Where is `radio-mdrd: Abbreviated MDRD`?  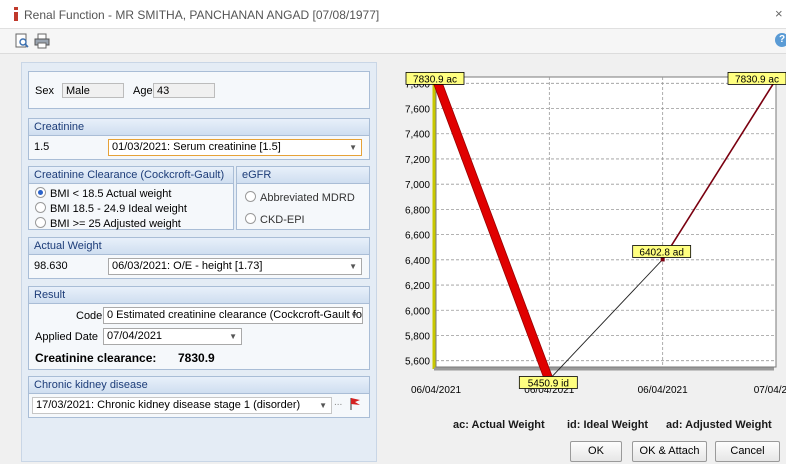 radio-mdrd: Abbreviated MDRD is located at coordinates (300, 197).